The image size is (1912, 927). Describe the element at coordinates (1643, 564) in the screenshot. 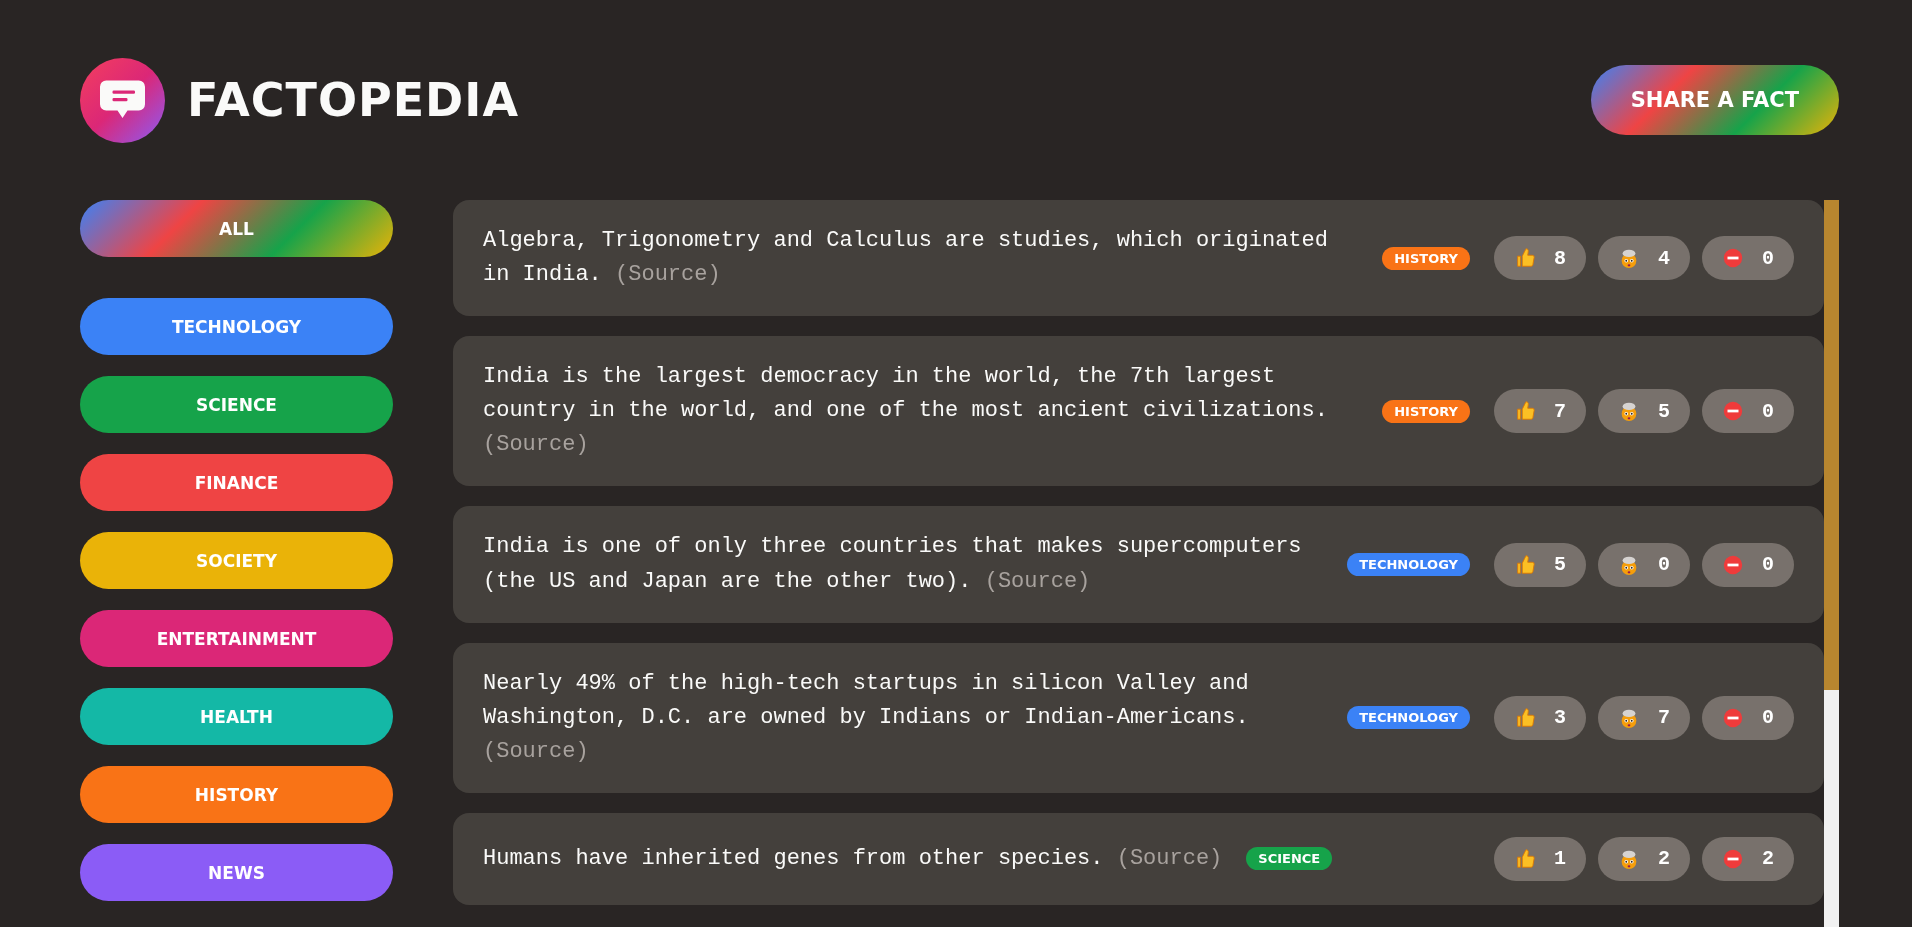

I see `mindblowing-vote-button: 0` at that location.